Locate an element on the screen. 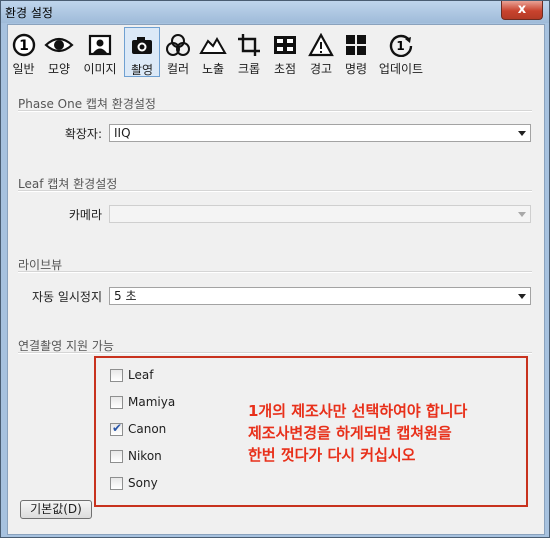 The width and height of the screenshot is (550, 538). annotation-line-3: 한번 껏다가 다시 커십시오 is located at coordinates (332, 455).